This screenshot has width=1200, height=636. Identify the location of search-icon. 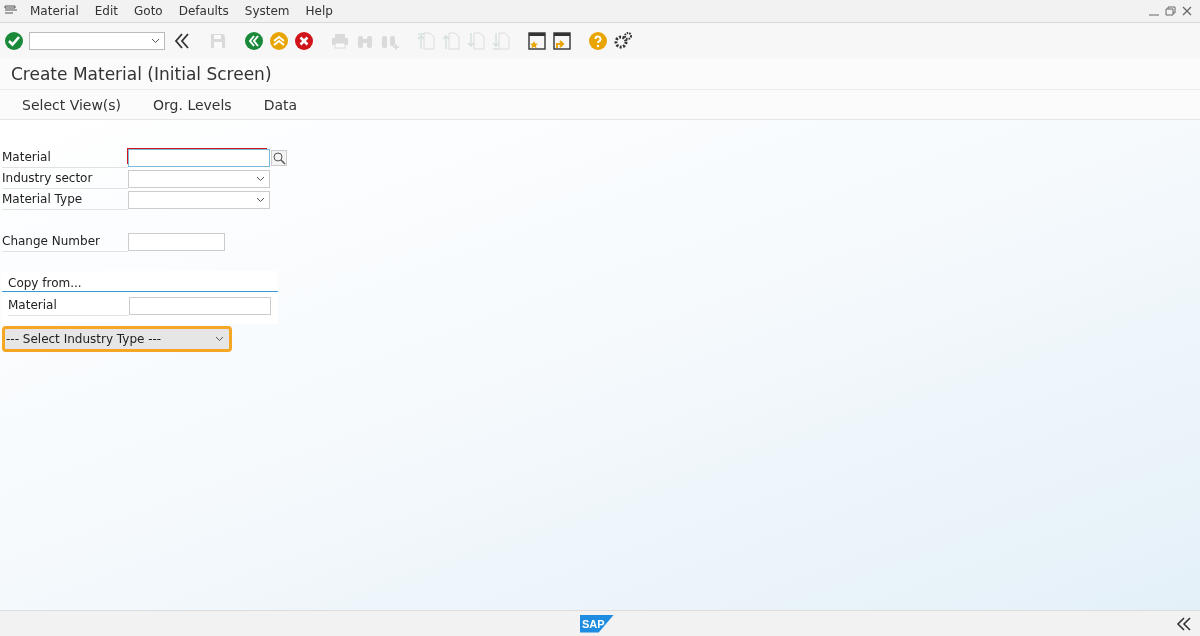
(279, 157).